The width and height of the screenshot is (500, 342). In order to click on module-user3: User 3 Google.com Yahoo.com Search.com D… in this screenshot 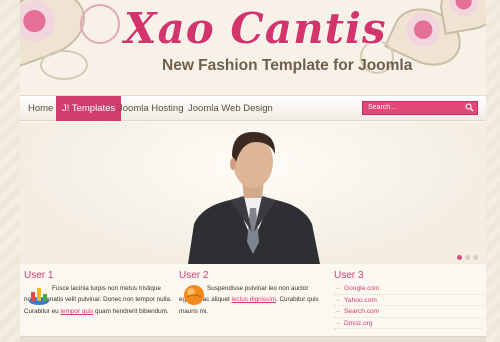, I will do `click(409, 299)`.